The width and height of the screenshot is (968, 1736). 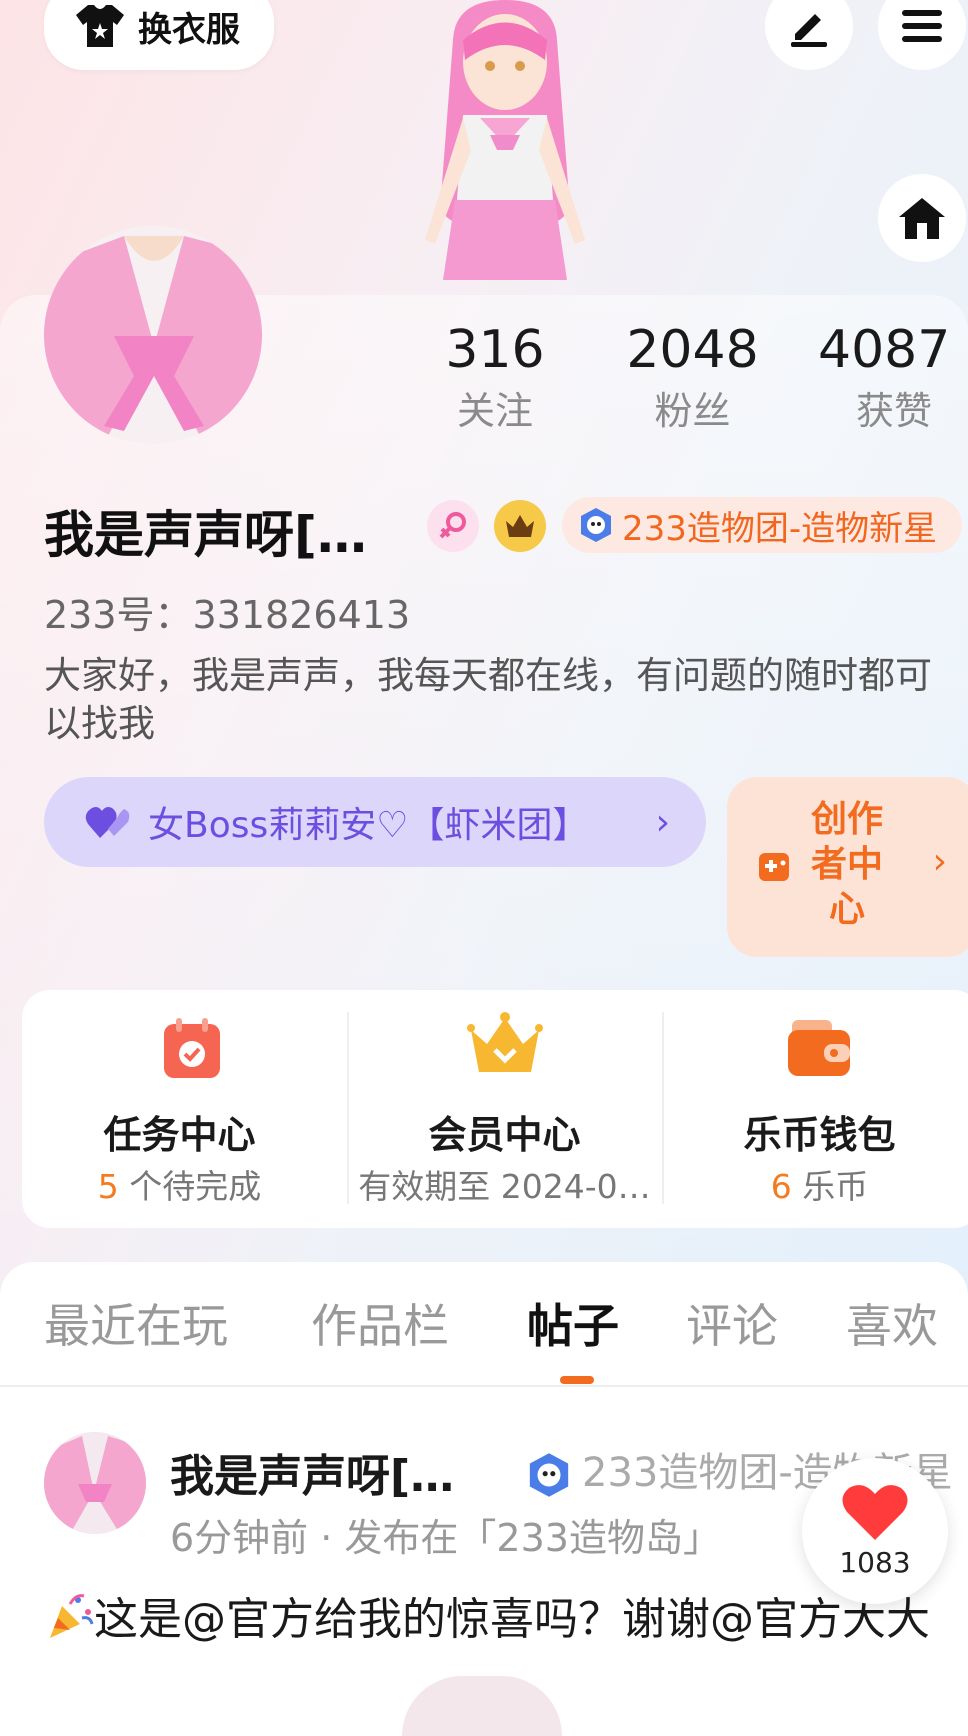 I want to click on creator-center-label: 创作者中心, so click(x=846, y=864).